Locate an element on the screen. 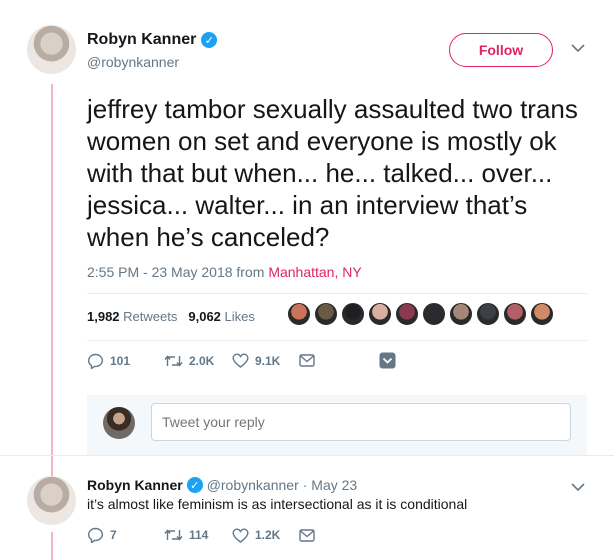  chevron-badge-icon is located at coordinates (387, 360).